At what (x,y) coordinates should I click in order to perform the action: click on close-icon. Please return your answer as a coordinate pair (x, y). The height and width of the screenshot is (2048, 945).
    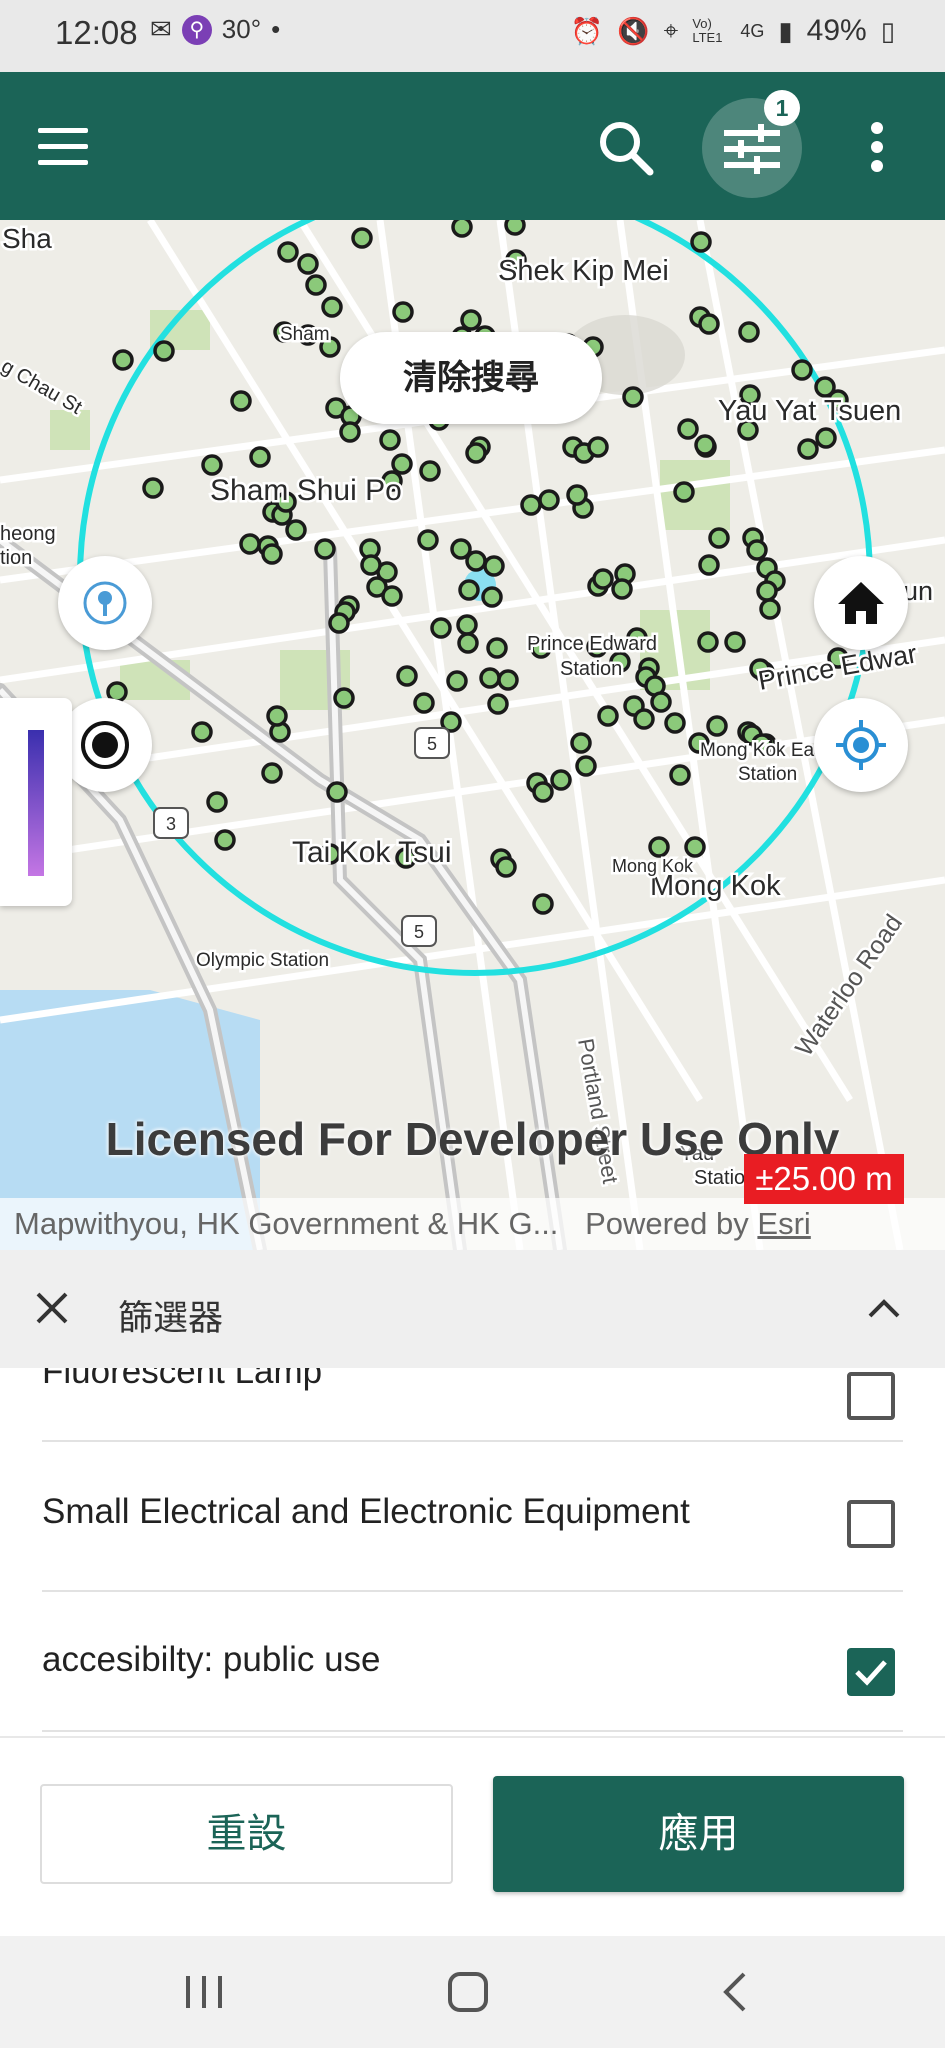
    Looking at the image, I should click on (52, 1308).